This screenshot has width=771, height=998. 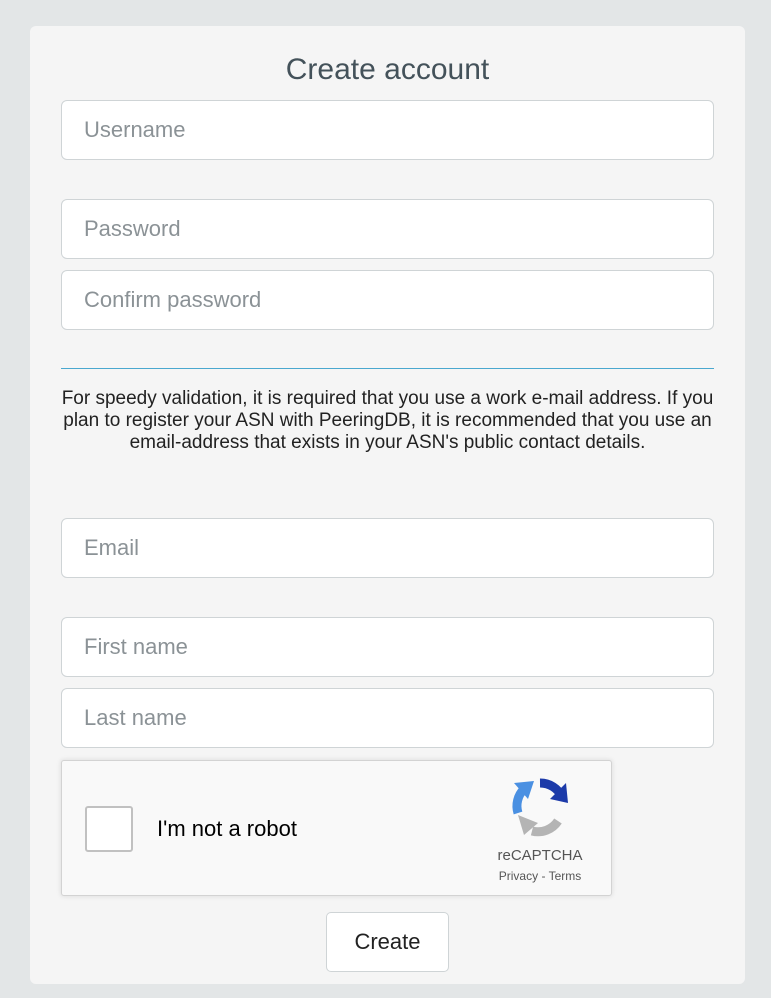 I want to click on password-input, so click(x=387, y=229).